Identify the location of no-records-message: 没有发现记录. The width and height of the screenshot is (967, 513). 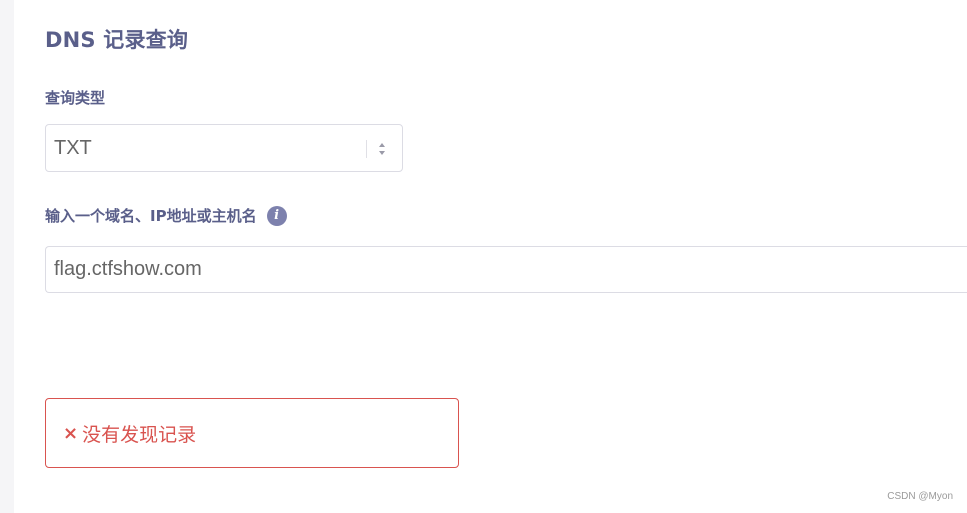
(139, 434).